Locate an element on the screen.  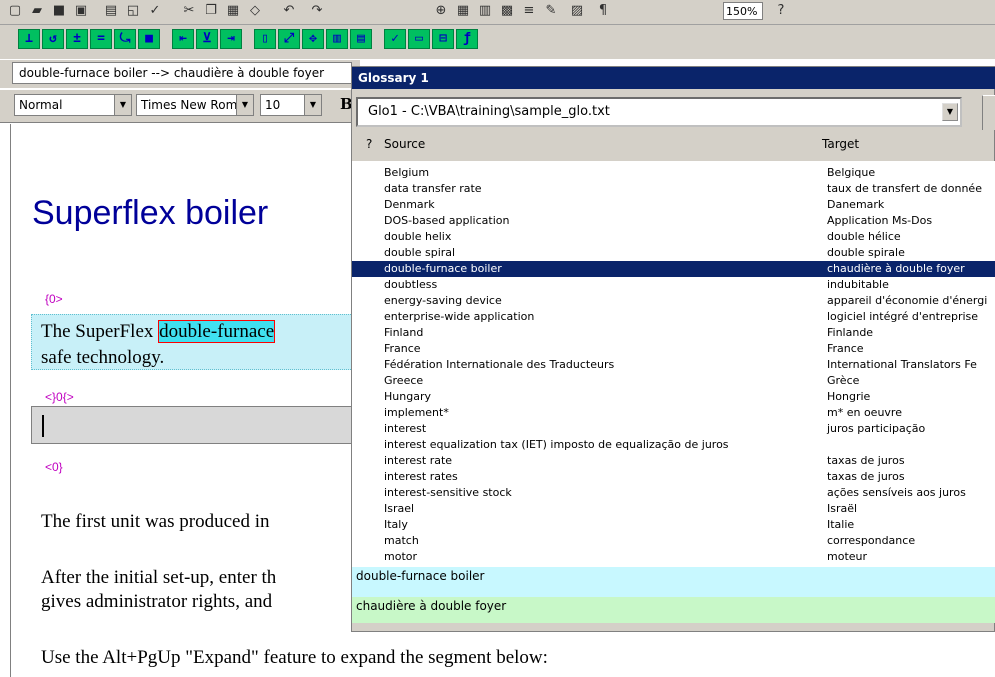
function-icon: ƒ is located at coordinates (467, 39).